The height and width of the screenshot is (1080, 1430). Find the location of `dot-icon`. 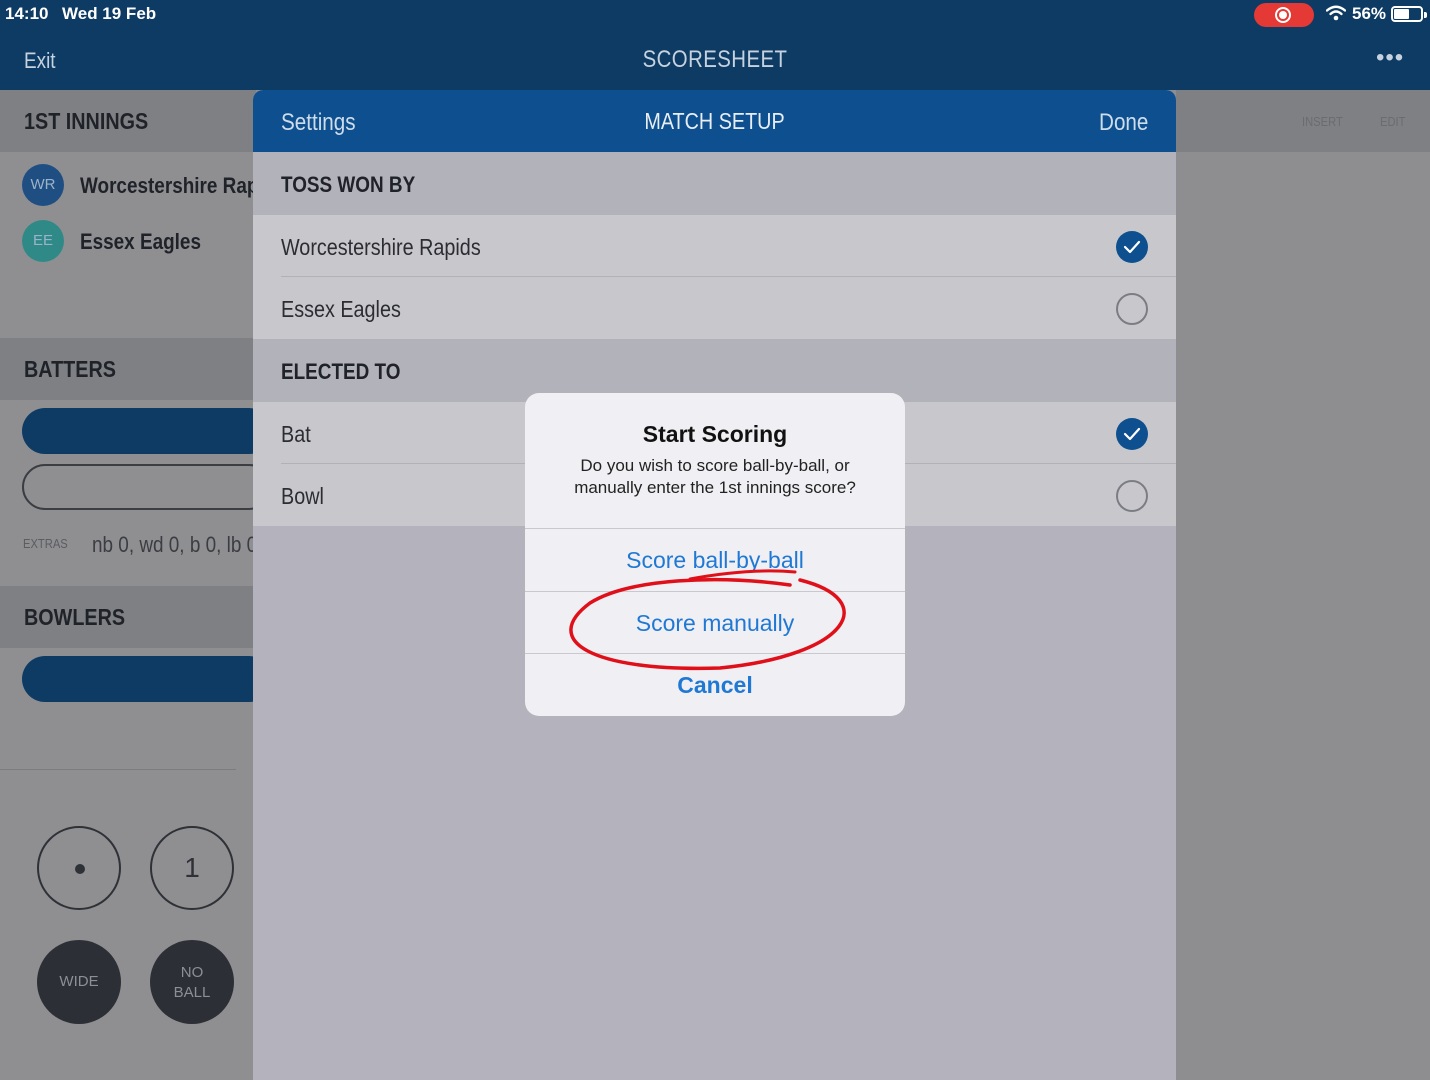

dot-icon is located at coordinates (80, 869).